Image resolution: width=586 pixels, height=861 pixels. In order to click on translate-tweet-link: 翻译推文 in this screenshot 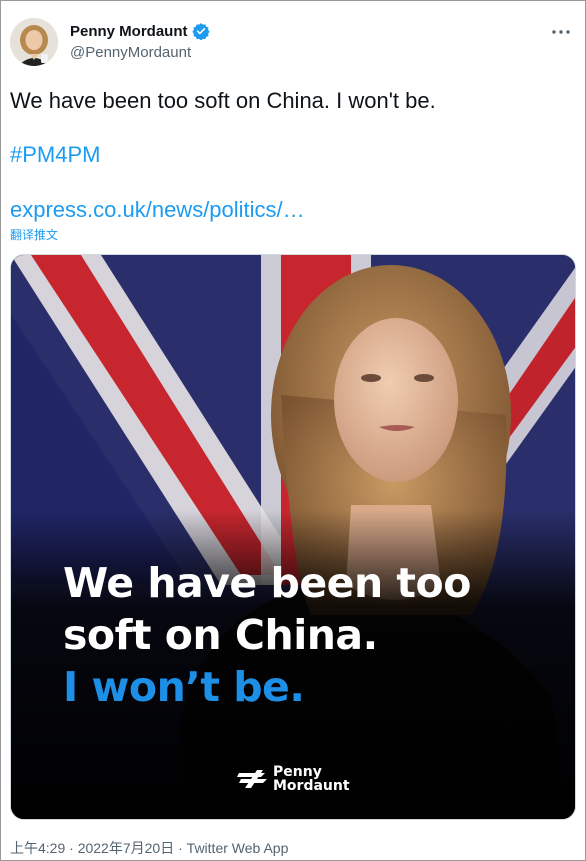, I will do `click(34, 235)`.